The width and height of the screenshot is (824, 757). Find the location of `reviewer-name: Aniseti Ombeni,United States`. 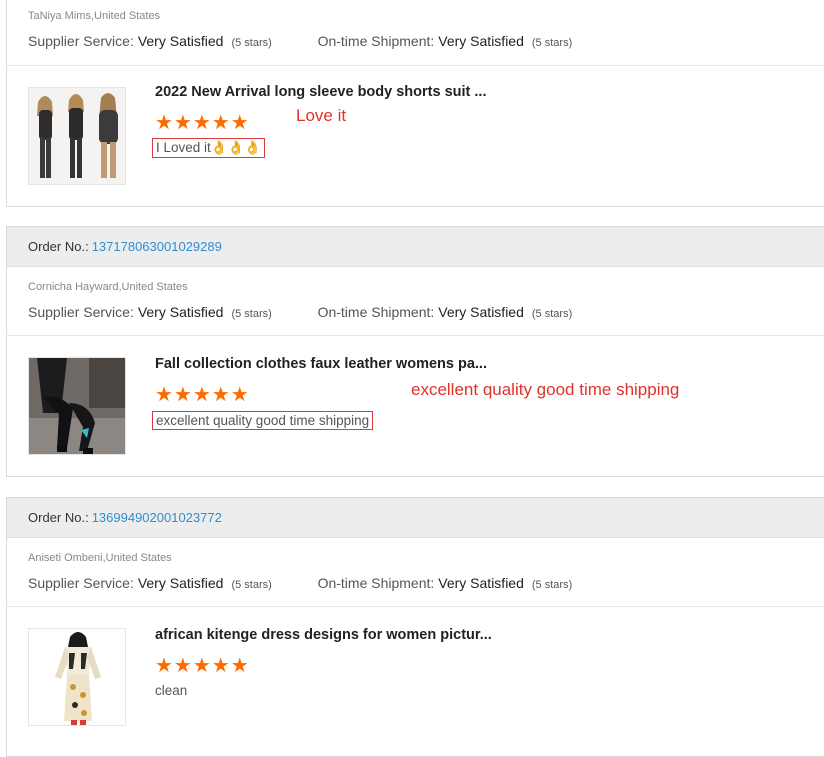

reviewer-name: Aniseti Ombeni,United States is located at coordinates (100, 558).